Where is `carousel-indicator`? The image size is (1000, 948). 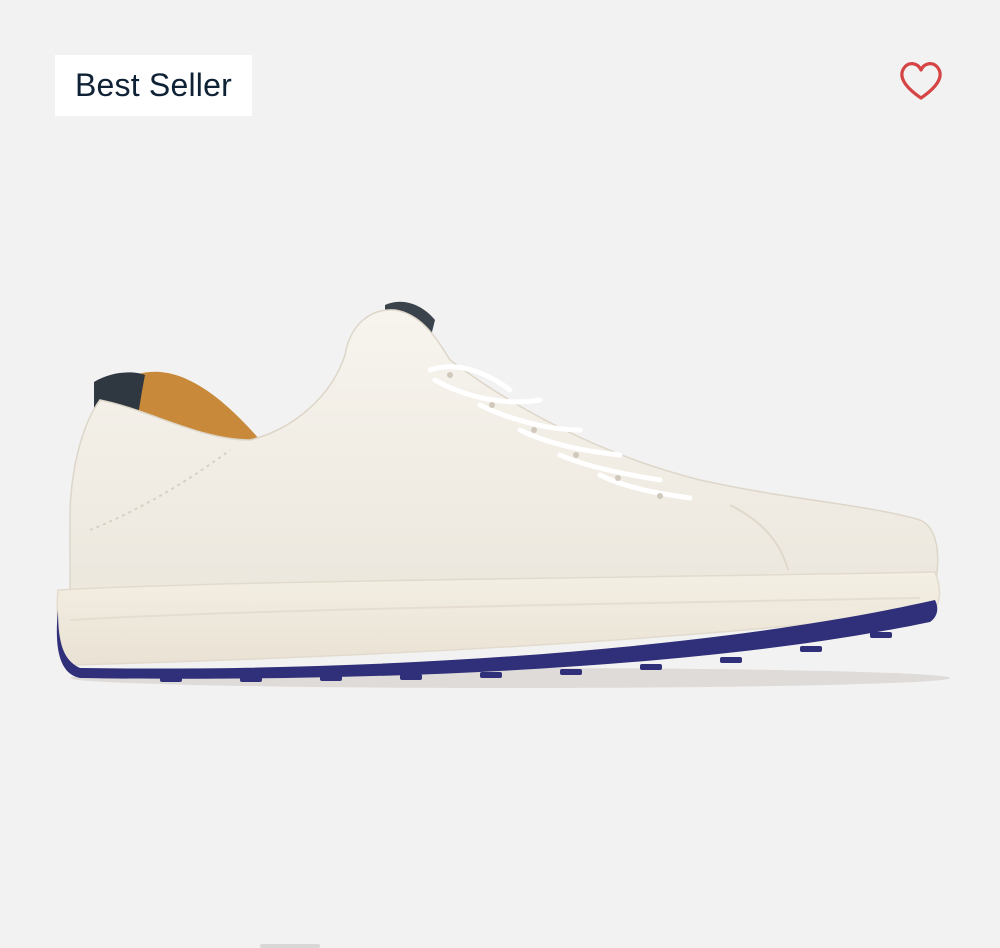 carousel-indicator is located at coordinates (290, 946).